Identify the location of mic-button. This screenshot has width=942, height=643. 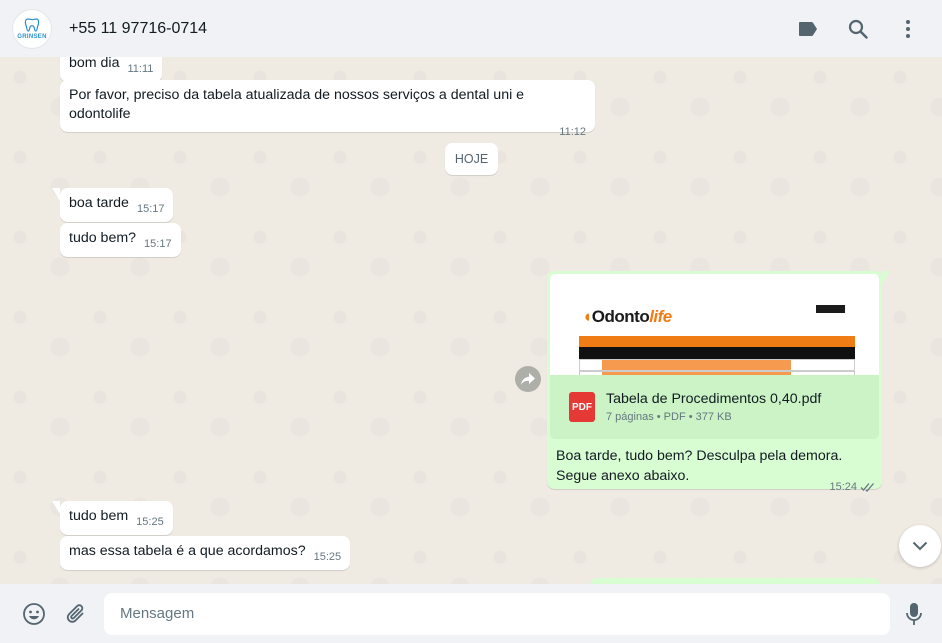
(914, 614).